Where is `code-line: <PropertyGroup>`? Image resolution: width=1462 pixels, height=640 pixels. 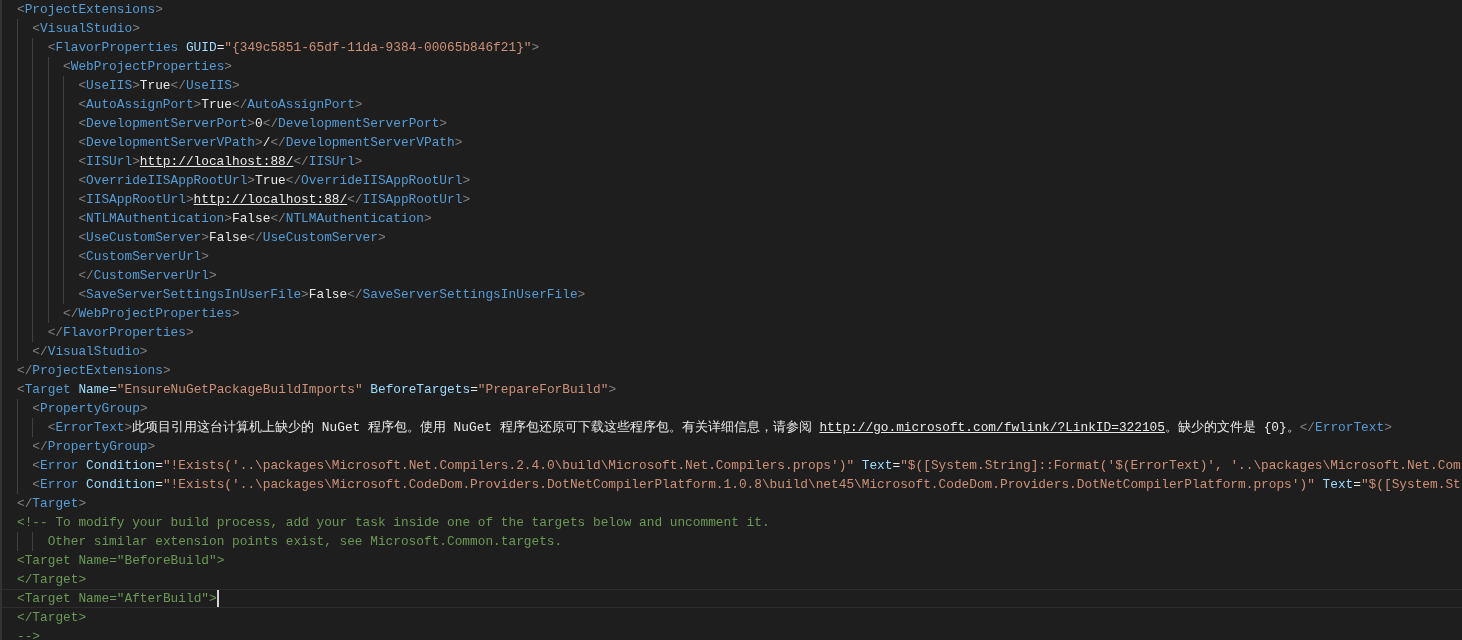
code-line: <PropertyGroup> is located at coordinates (90, 408).